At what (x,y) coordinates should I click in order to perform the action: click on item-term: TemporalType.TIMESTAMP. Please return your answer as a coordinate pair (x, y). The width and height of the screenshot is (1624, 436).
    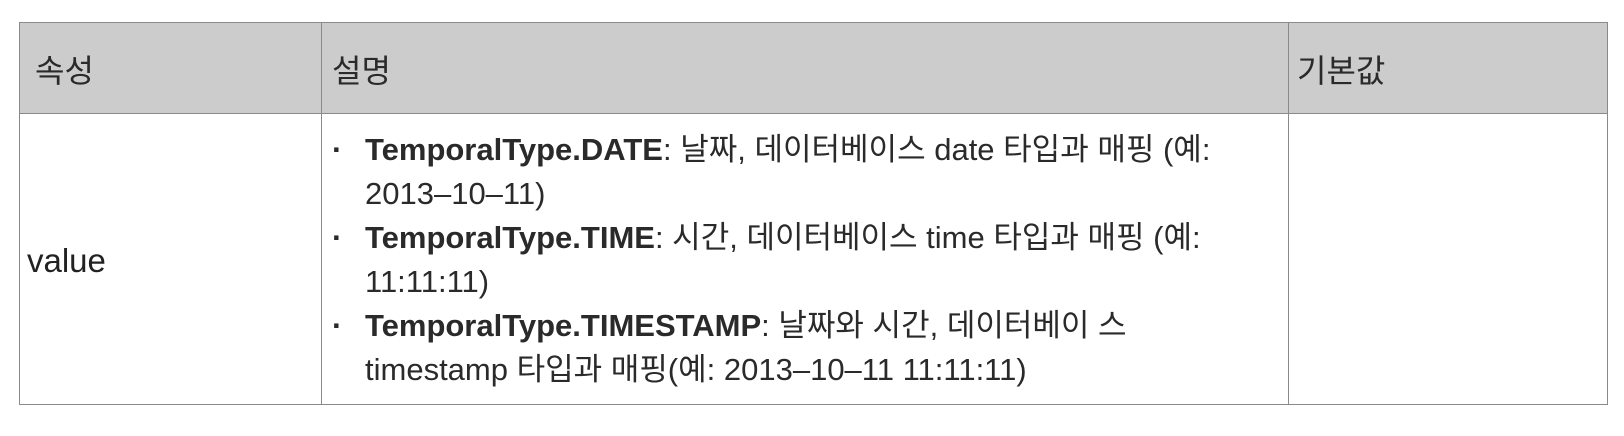
    Looking at the image, I should click on (563, 325).